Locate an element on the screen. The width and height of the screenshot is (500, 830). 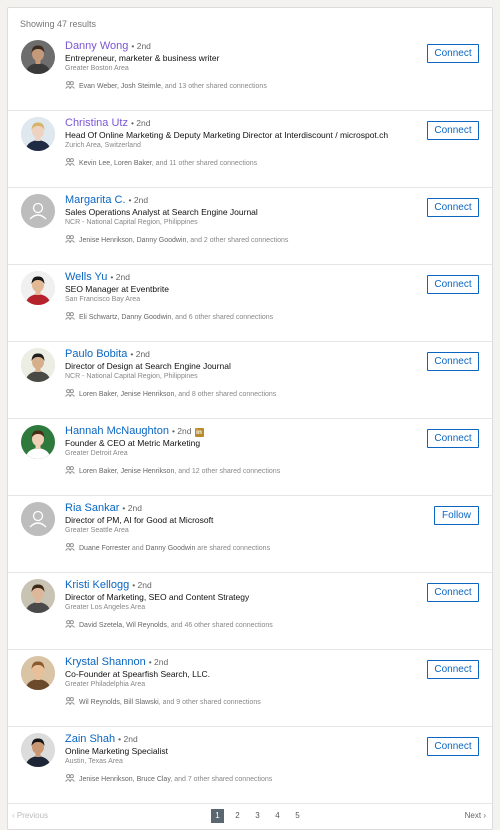
shared-connection-names: Evan Weber, Josh Steimle is located at coordinates (120, 86).